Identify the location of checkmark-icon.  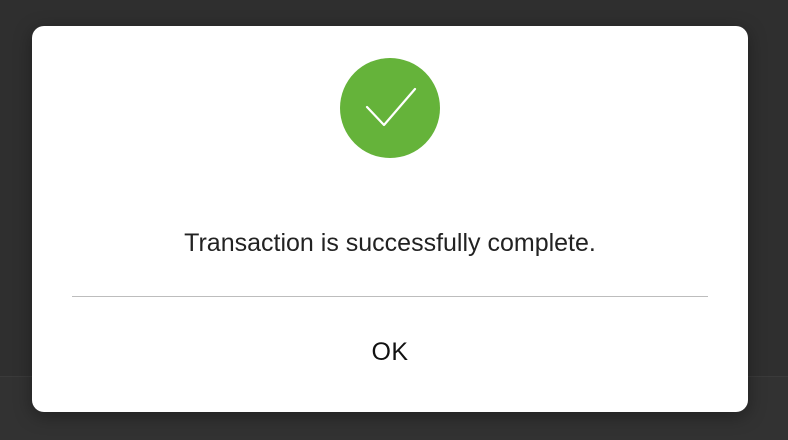
(390, 108).